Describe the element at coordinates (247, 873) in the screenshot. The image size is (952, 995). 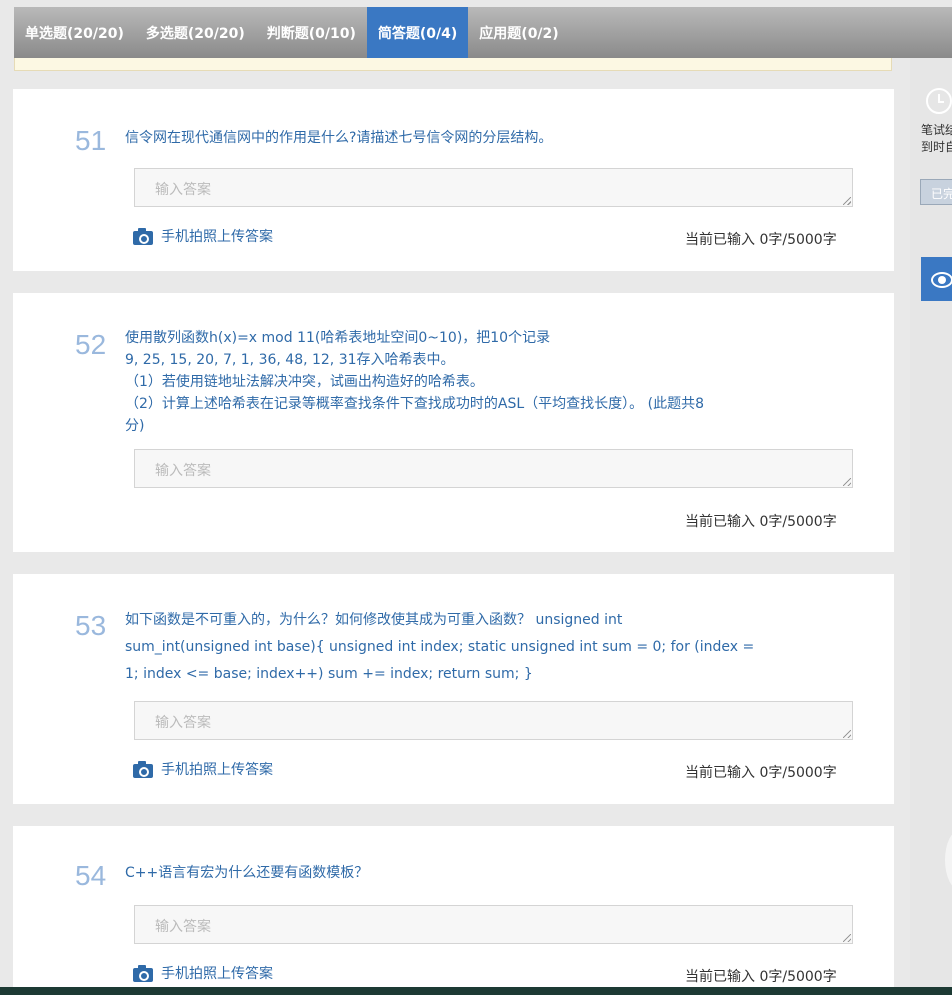
I see `question-text: C++语言有宏为什么还要有函数模板？` at that location.